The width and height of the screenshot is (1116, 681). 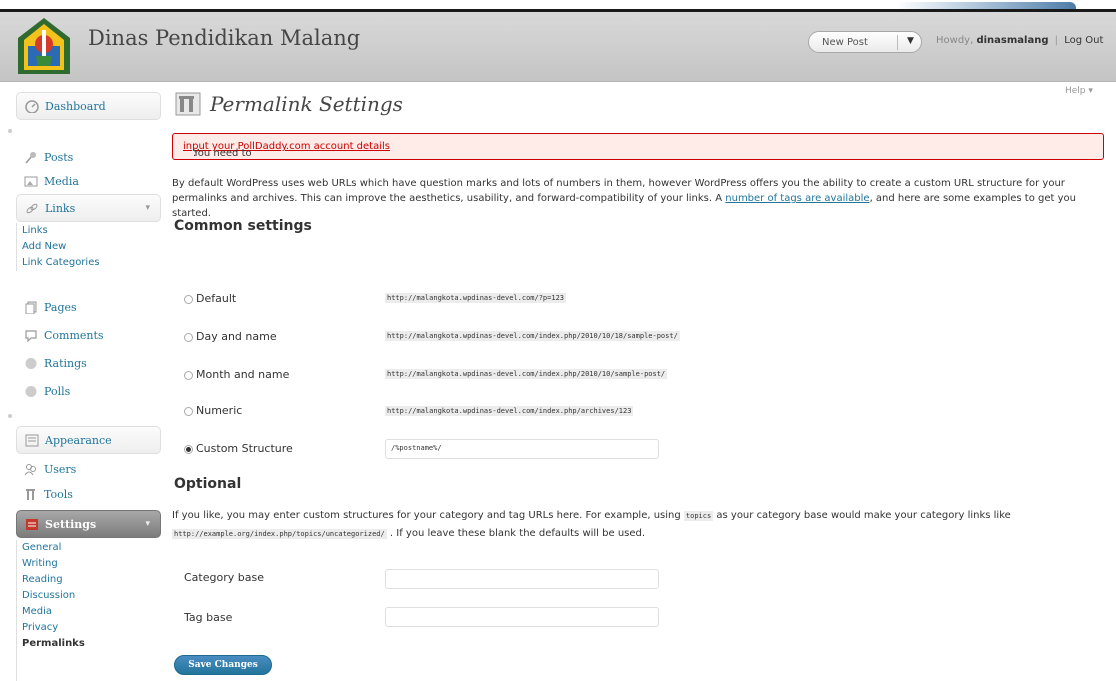 What do you see at coordinates (88, 392) in the screenshot?
I see `sidebar-item-polls: Polls` at bounding box center [88, 392].